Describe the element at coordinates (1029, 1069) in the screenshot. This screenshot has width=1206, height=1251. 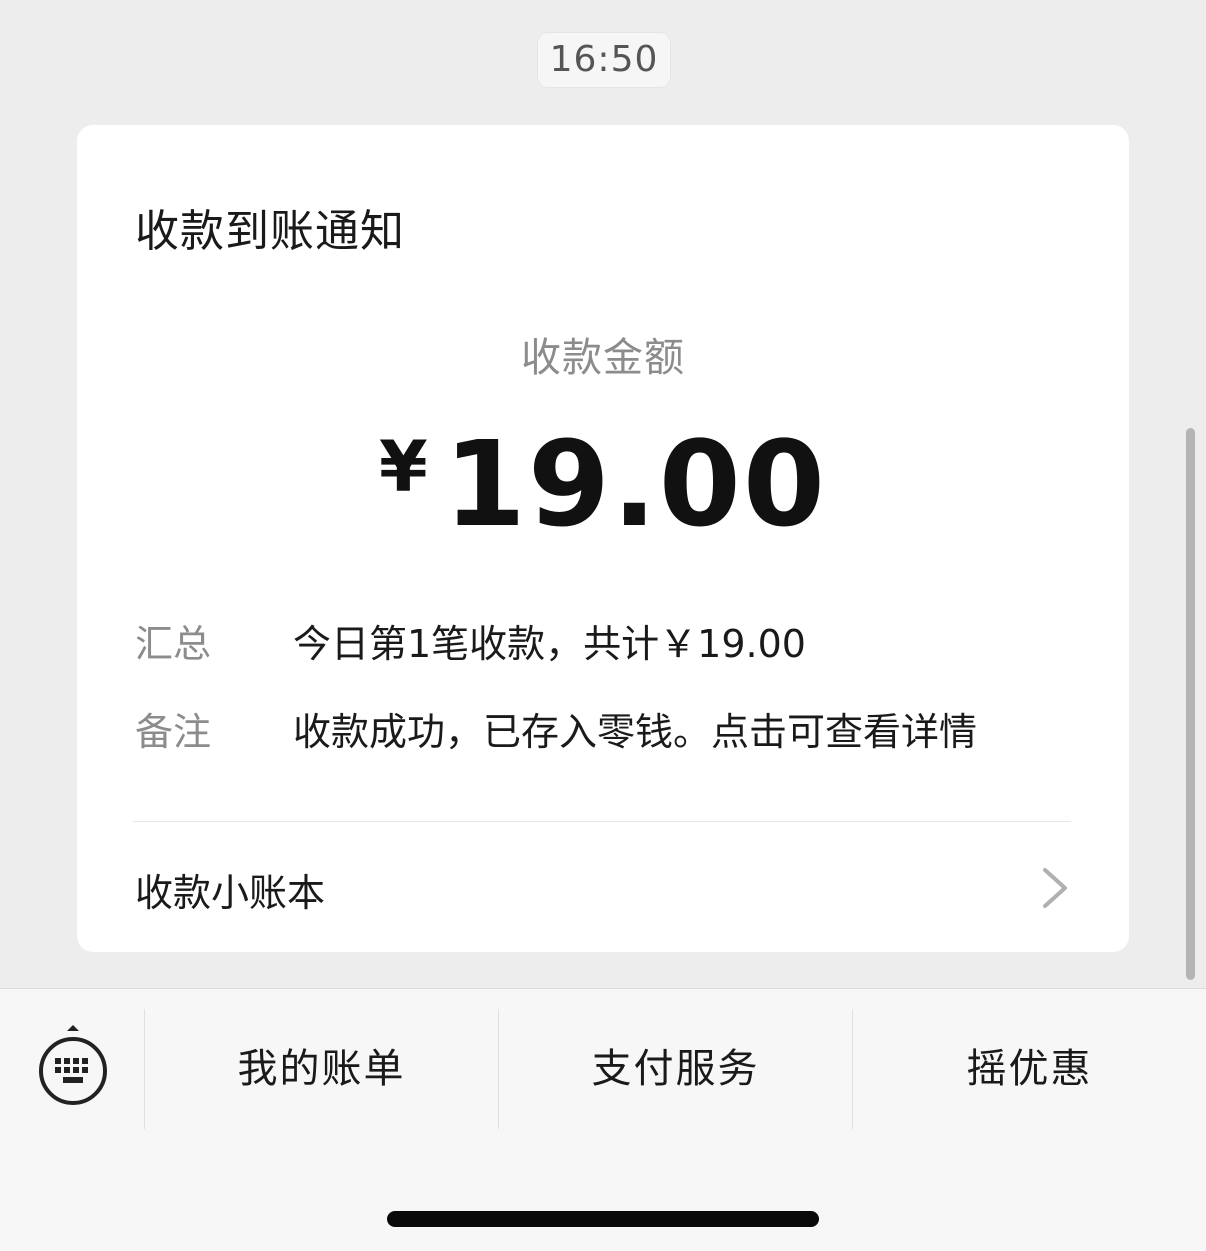
I see `menu-item-shake-offers: 摇优惠` at that location.